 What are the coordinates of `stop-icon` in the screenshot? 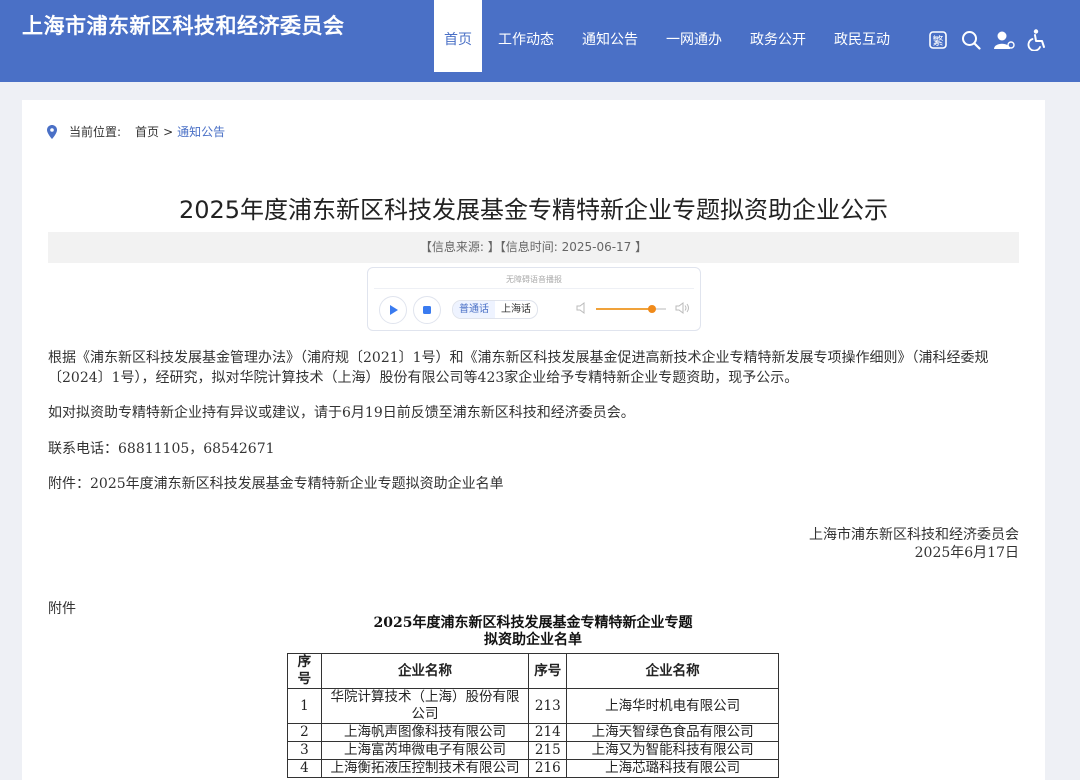 It's located at (427, 310).